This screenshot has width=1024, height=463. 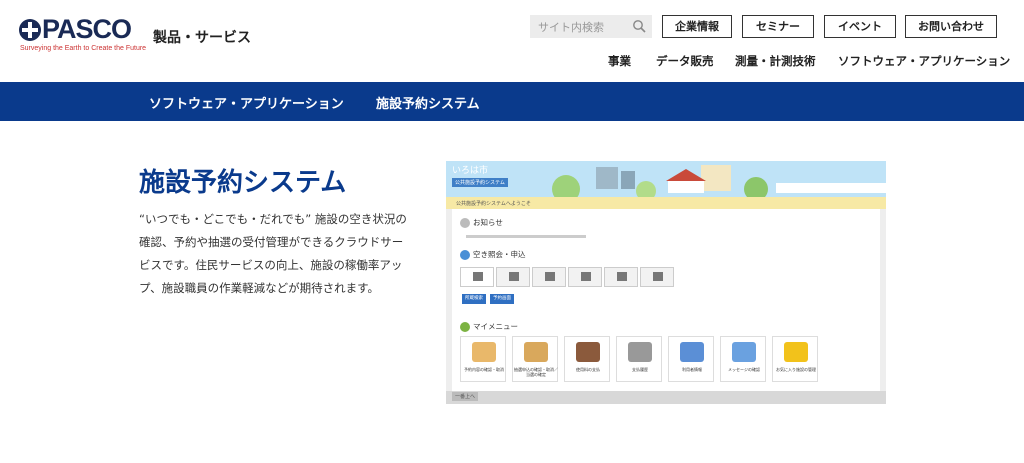 What do you see at coordinates (428, 104) in the screenshot?
I see `breadcrumb-current: 施設予約システム` at bounding box center [428, 104].